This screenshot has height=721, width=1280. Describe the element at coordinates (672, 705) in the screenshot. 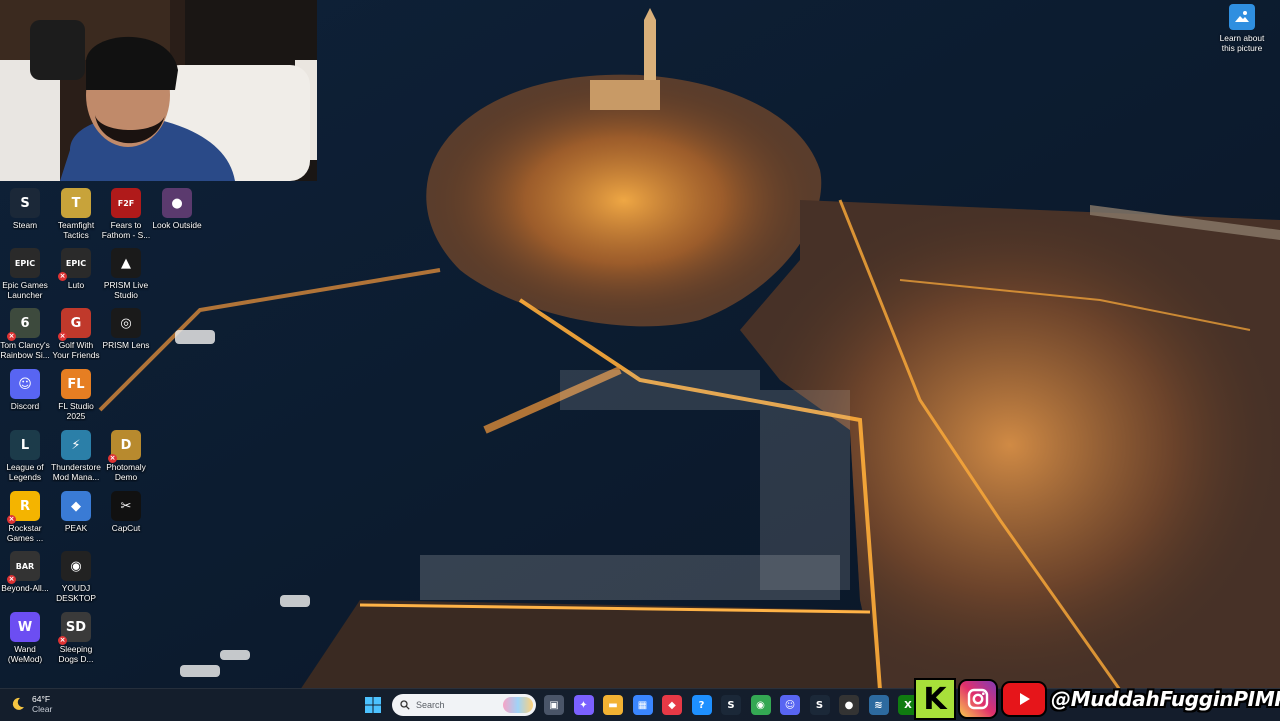

I see `red-diamond-app-icon: ◆` at that location.